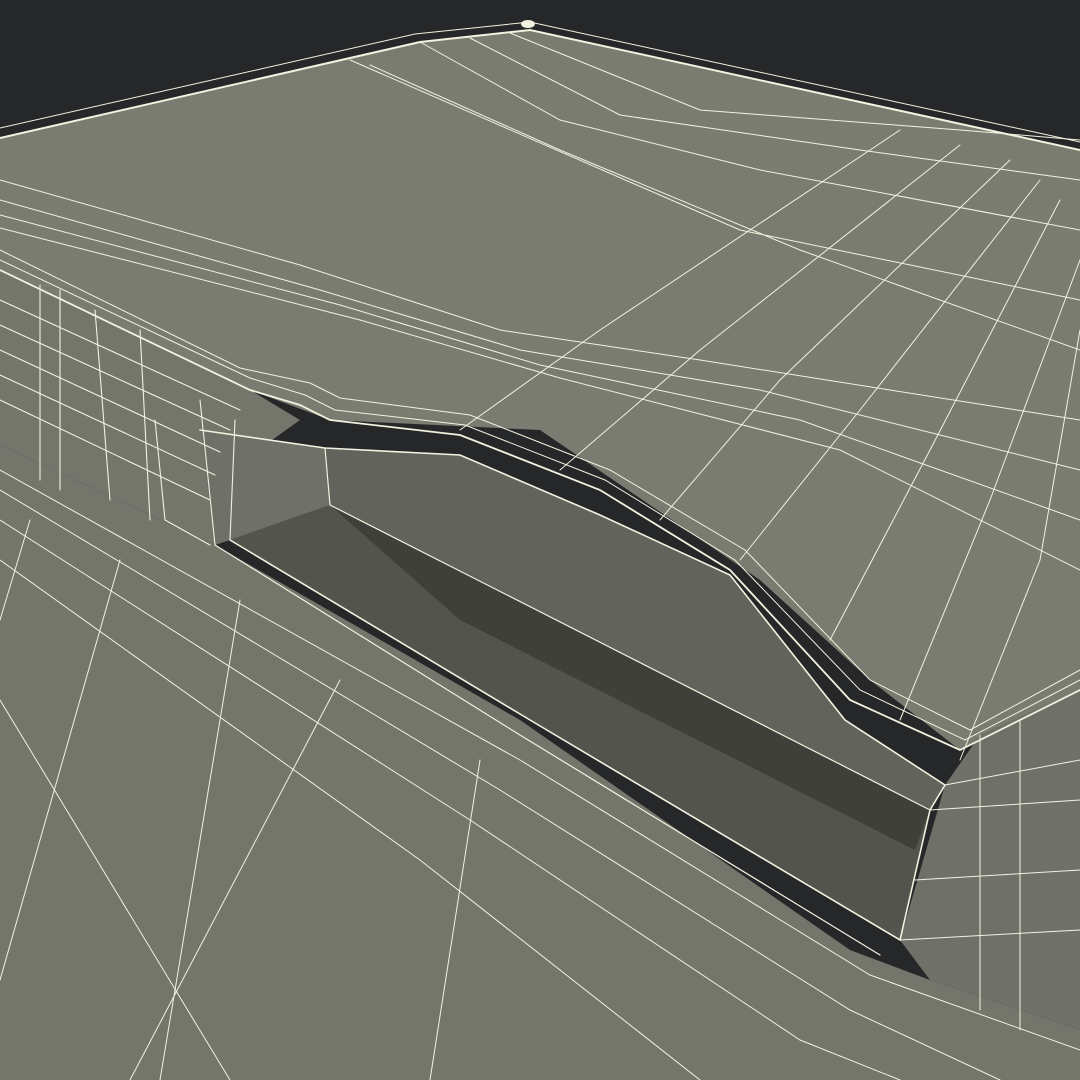 This screenshot has width=1080, height=1080. I want to click on top-knob, so click(528, 24).